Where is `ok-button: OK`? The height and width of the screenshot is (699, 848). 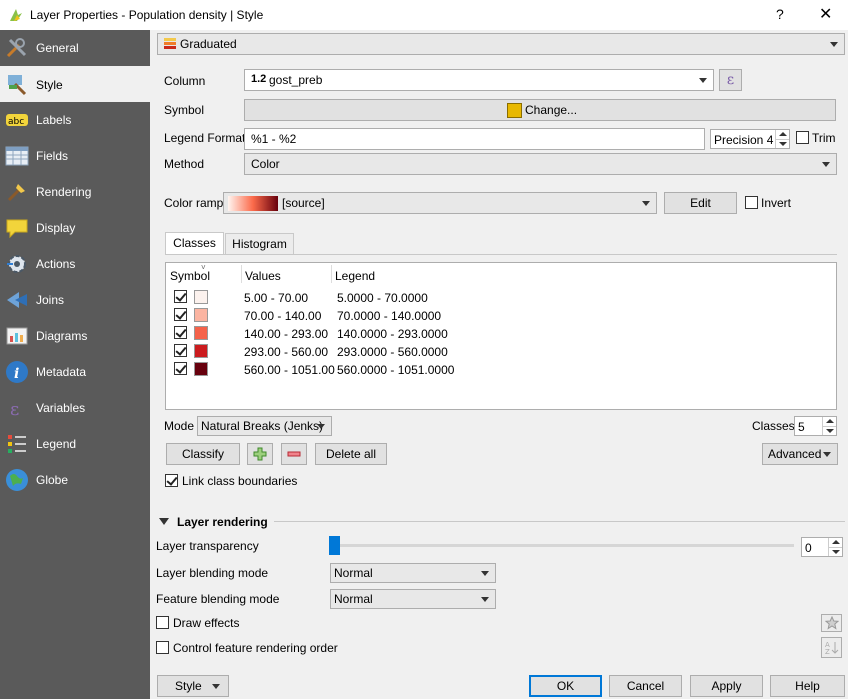
ok-button: OK is located at coordinates (565, 686).